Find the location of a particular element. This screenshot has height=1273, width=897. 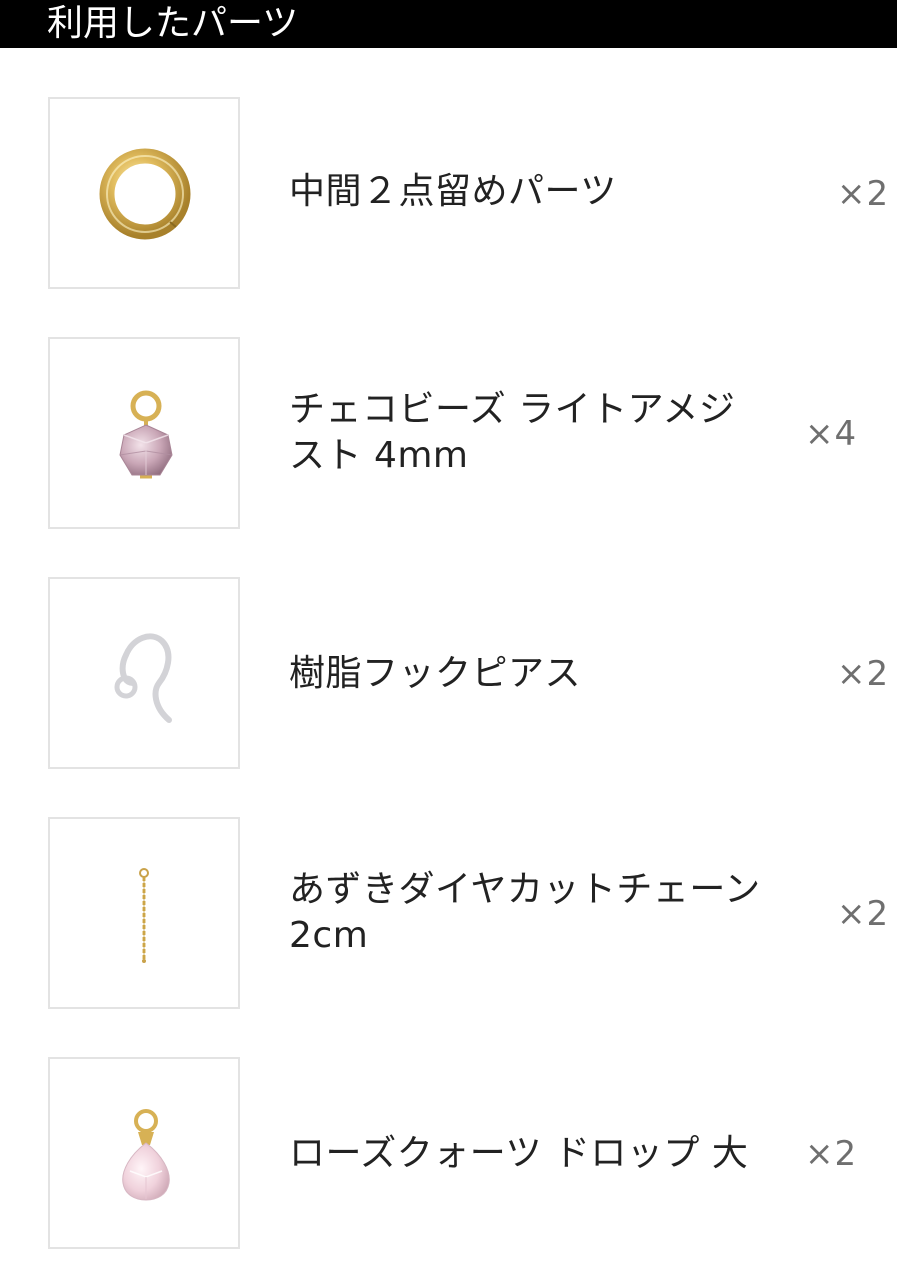

part-name: 中間２点留めパーツ is located at coordinates (453, 191).